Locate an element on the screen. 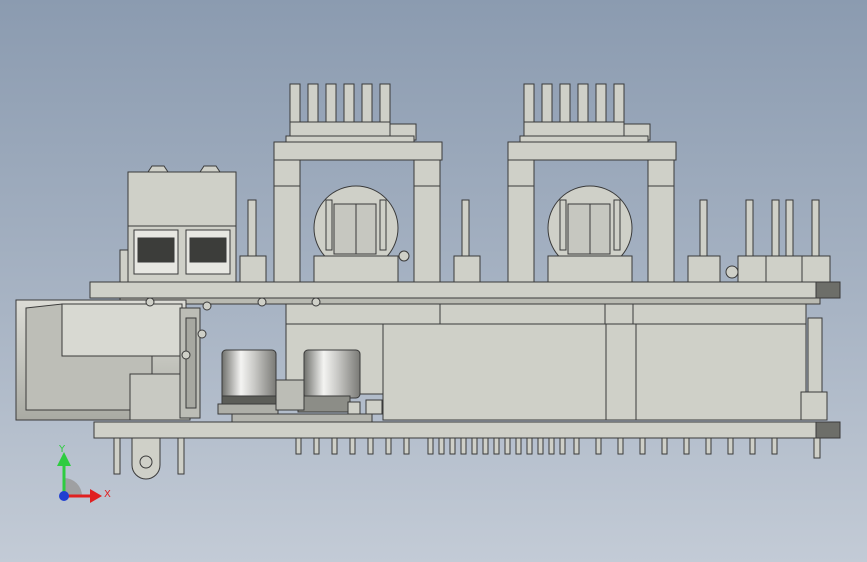  y-axis-label: Y is located at coordinates (62, 449).